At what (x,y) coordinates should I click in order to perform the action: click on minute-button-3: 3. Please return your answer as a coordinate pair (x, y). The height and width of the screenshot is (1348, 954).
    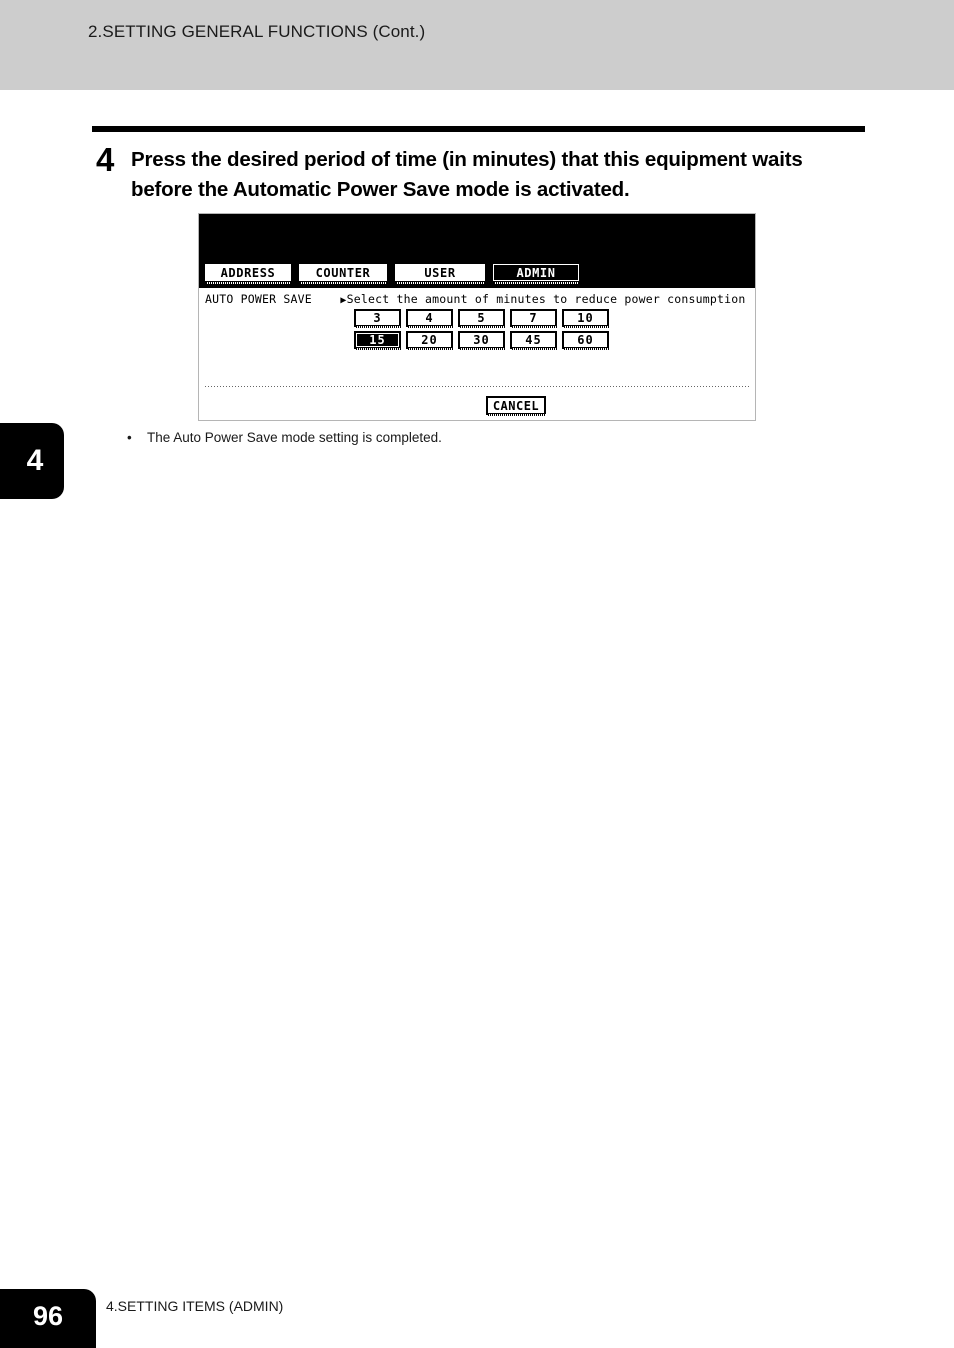
    Looking at the image, I should click on (377, 318).